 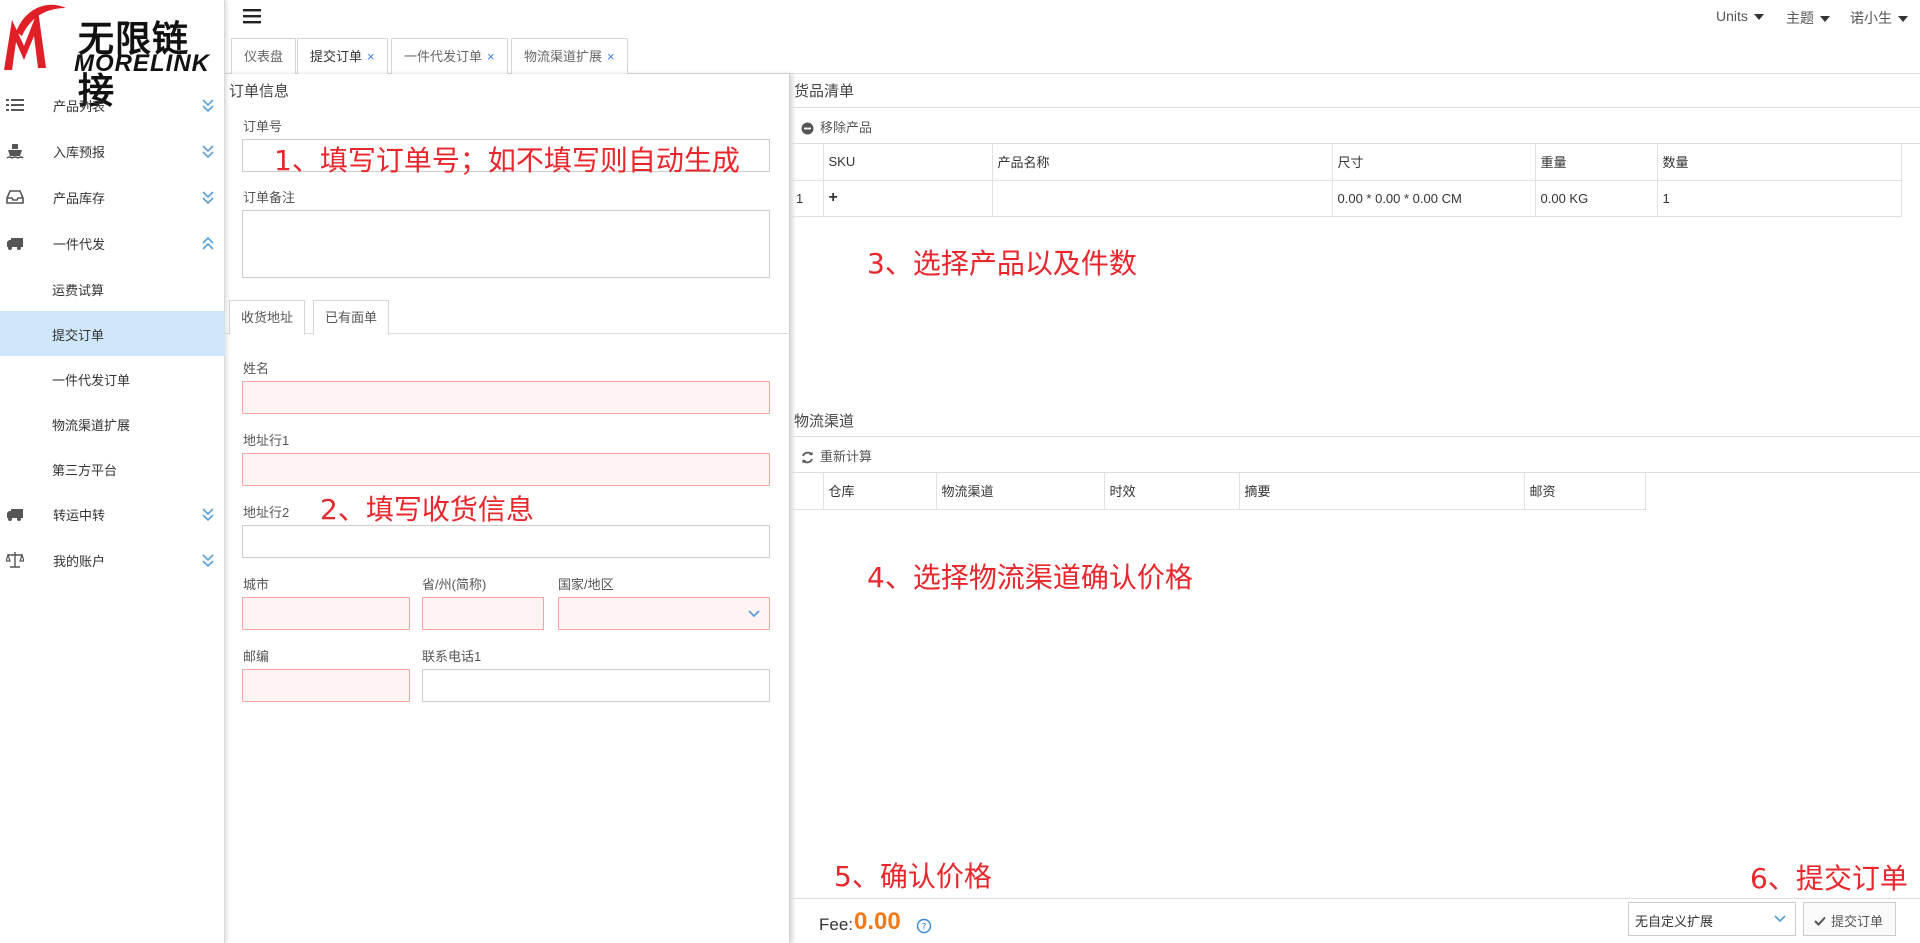 I want to click on tab-dropship-orders: 一件代发订单 ×, so click(x=449, y=56).